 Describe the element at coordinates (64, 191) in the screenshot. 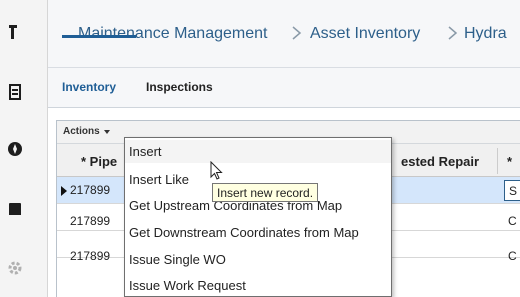

I see `current-row-marker-icon` at that location.